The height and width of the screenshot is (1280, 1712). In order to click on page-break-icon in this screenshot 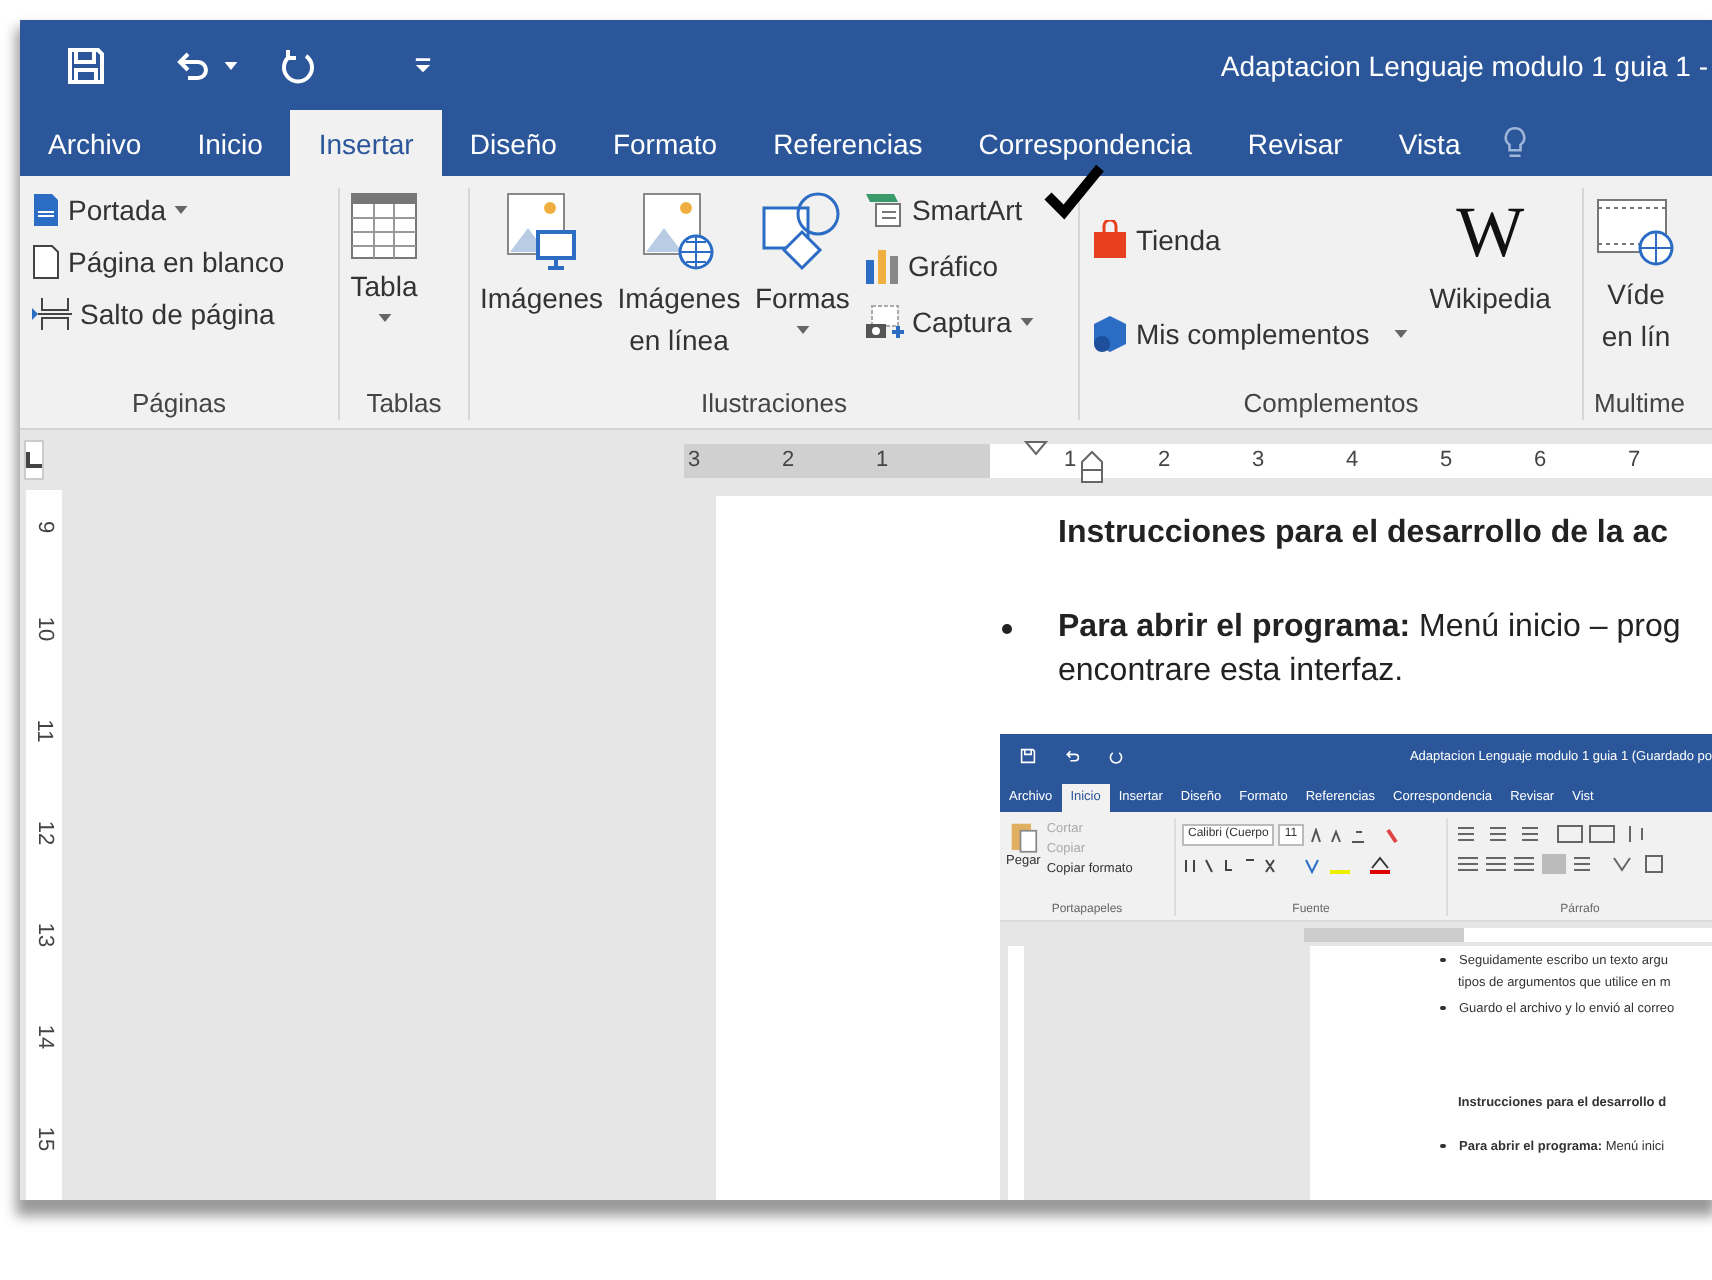, I will do `click(52, 314)`.